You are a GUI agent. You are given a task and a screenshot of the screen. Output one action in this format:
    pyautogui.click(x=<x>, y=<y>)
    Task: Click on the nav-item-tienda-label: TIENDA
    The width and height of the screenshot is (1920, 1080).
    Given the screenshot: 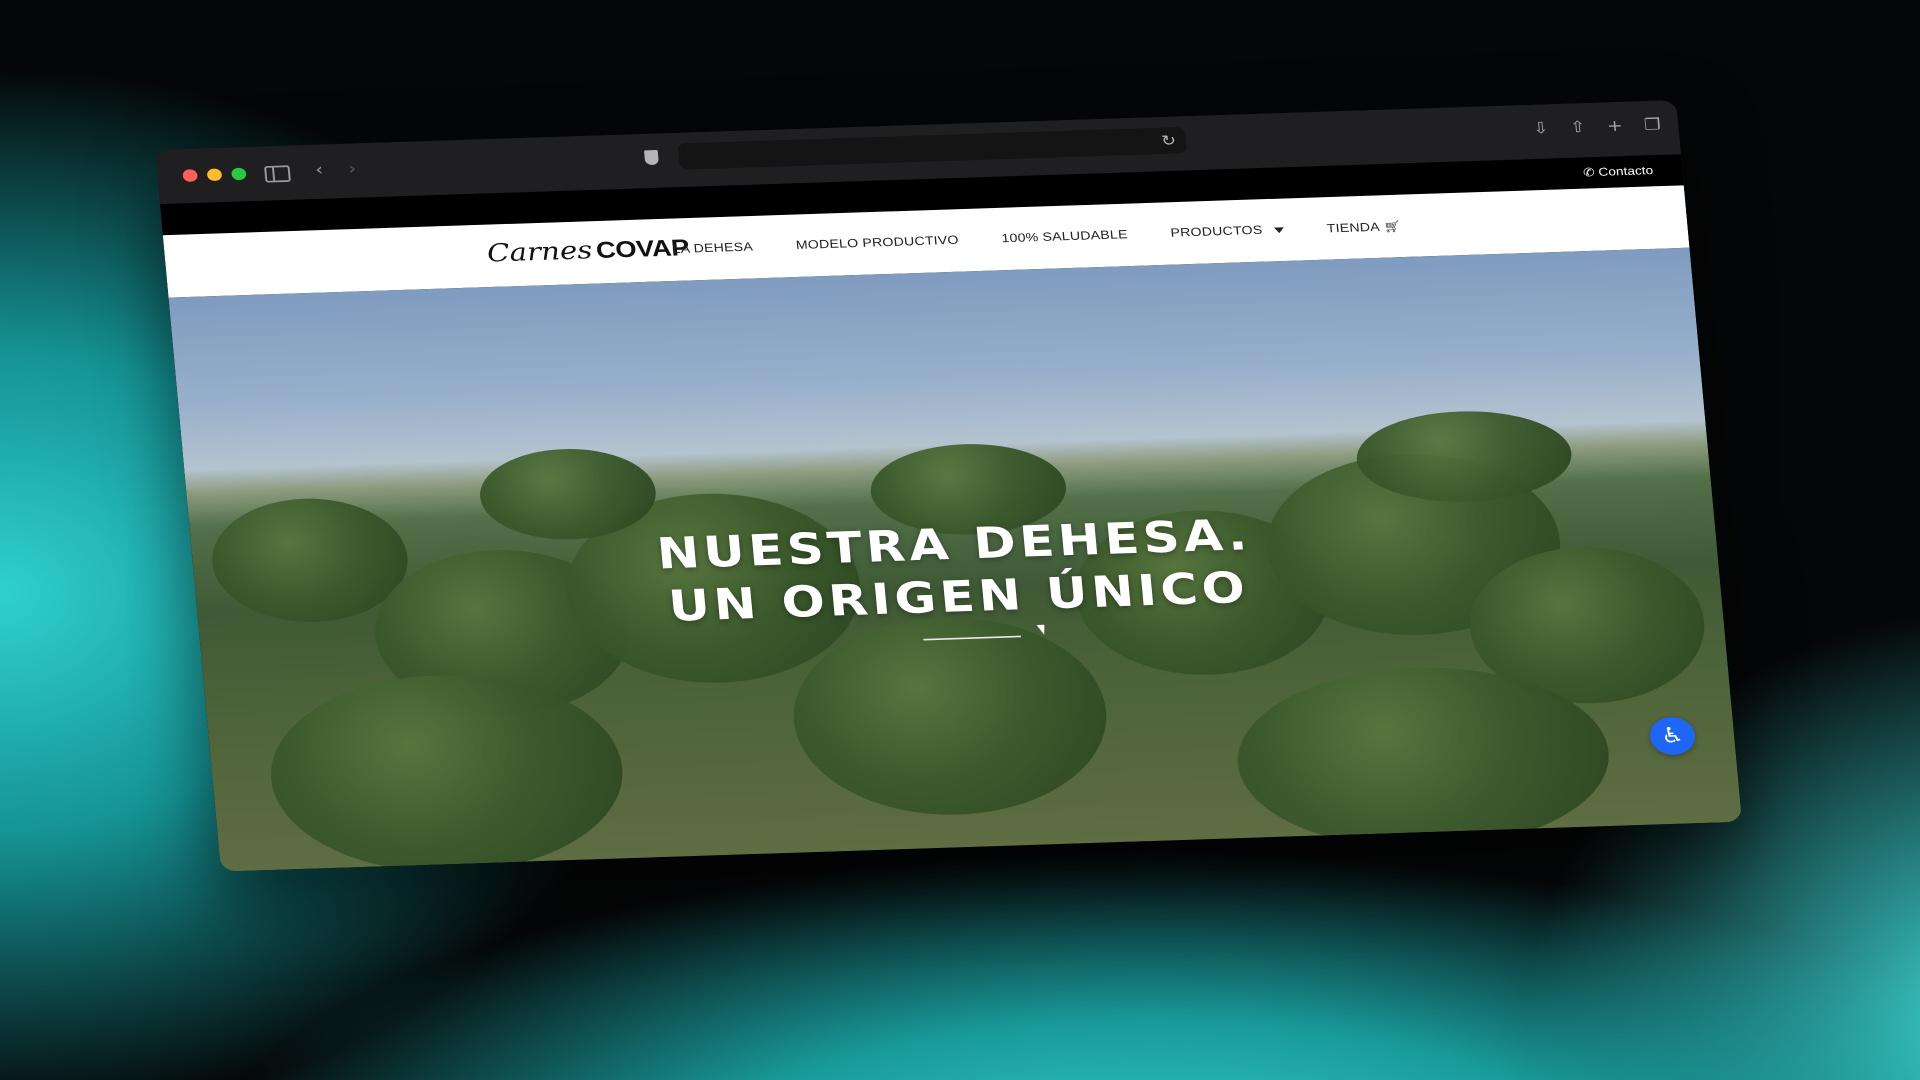 What is the action you would take?
    pyautogui.click(x=1353, y=228)
    